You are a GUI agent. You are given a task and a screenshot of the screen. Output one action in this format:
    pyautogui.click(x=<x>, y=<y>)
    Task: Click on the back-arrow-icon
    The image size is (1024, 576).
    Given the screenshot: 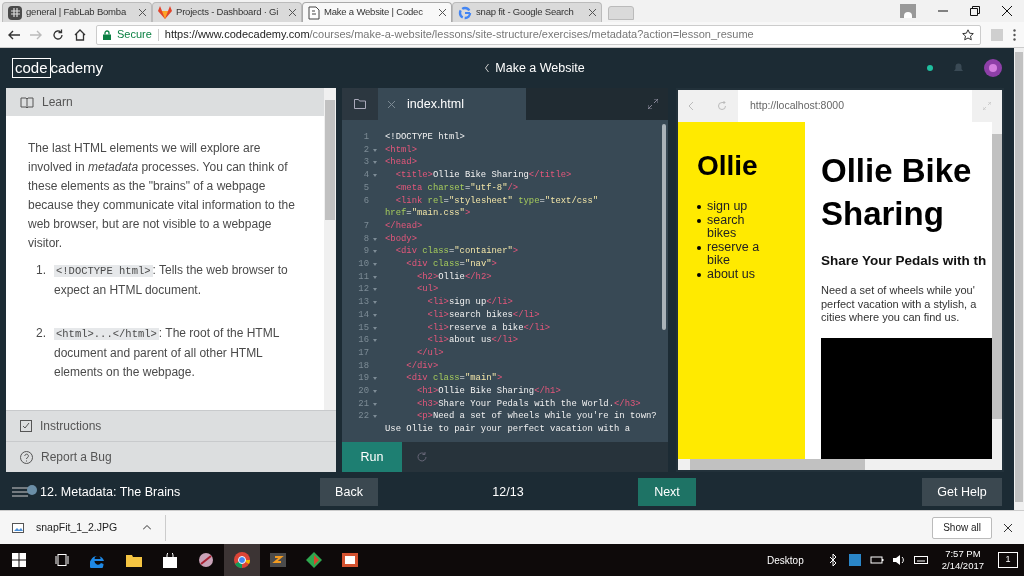 What is the action you would take?
    pyautogui.click(x=14, y=34)
    